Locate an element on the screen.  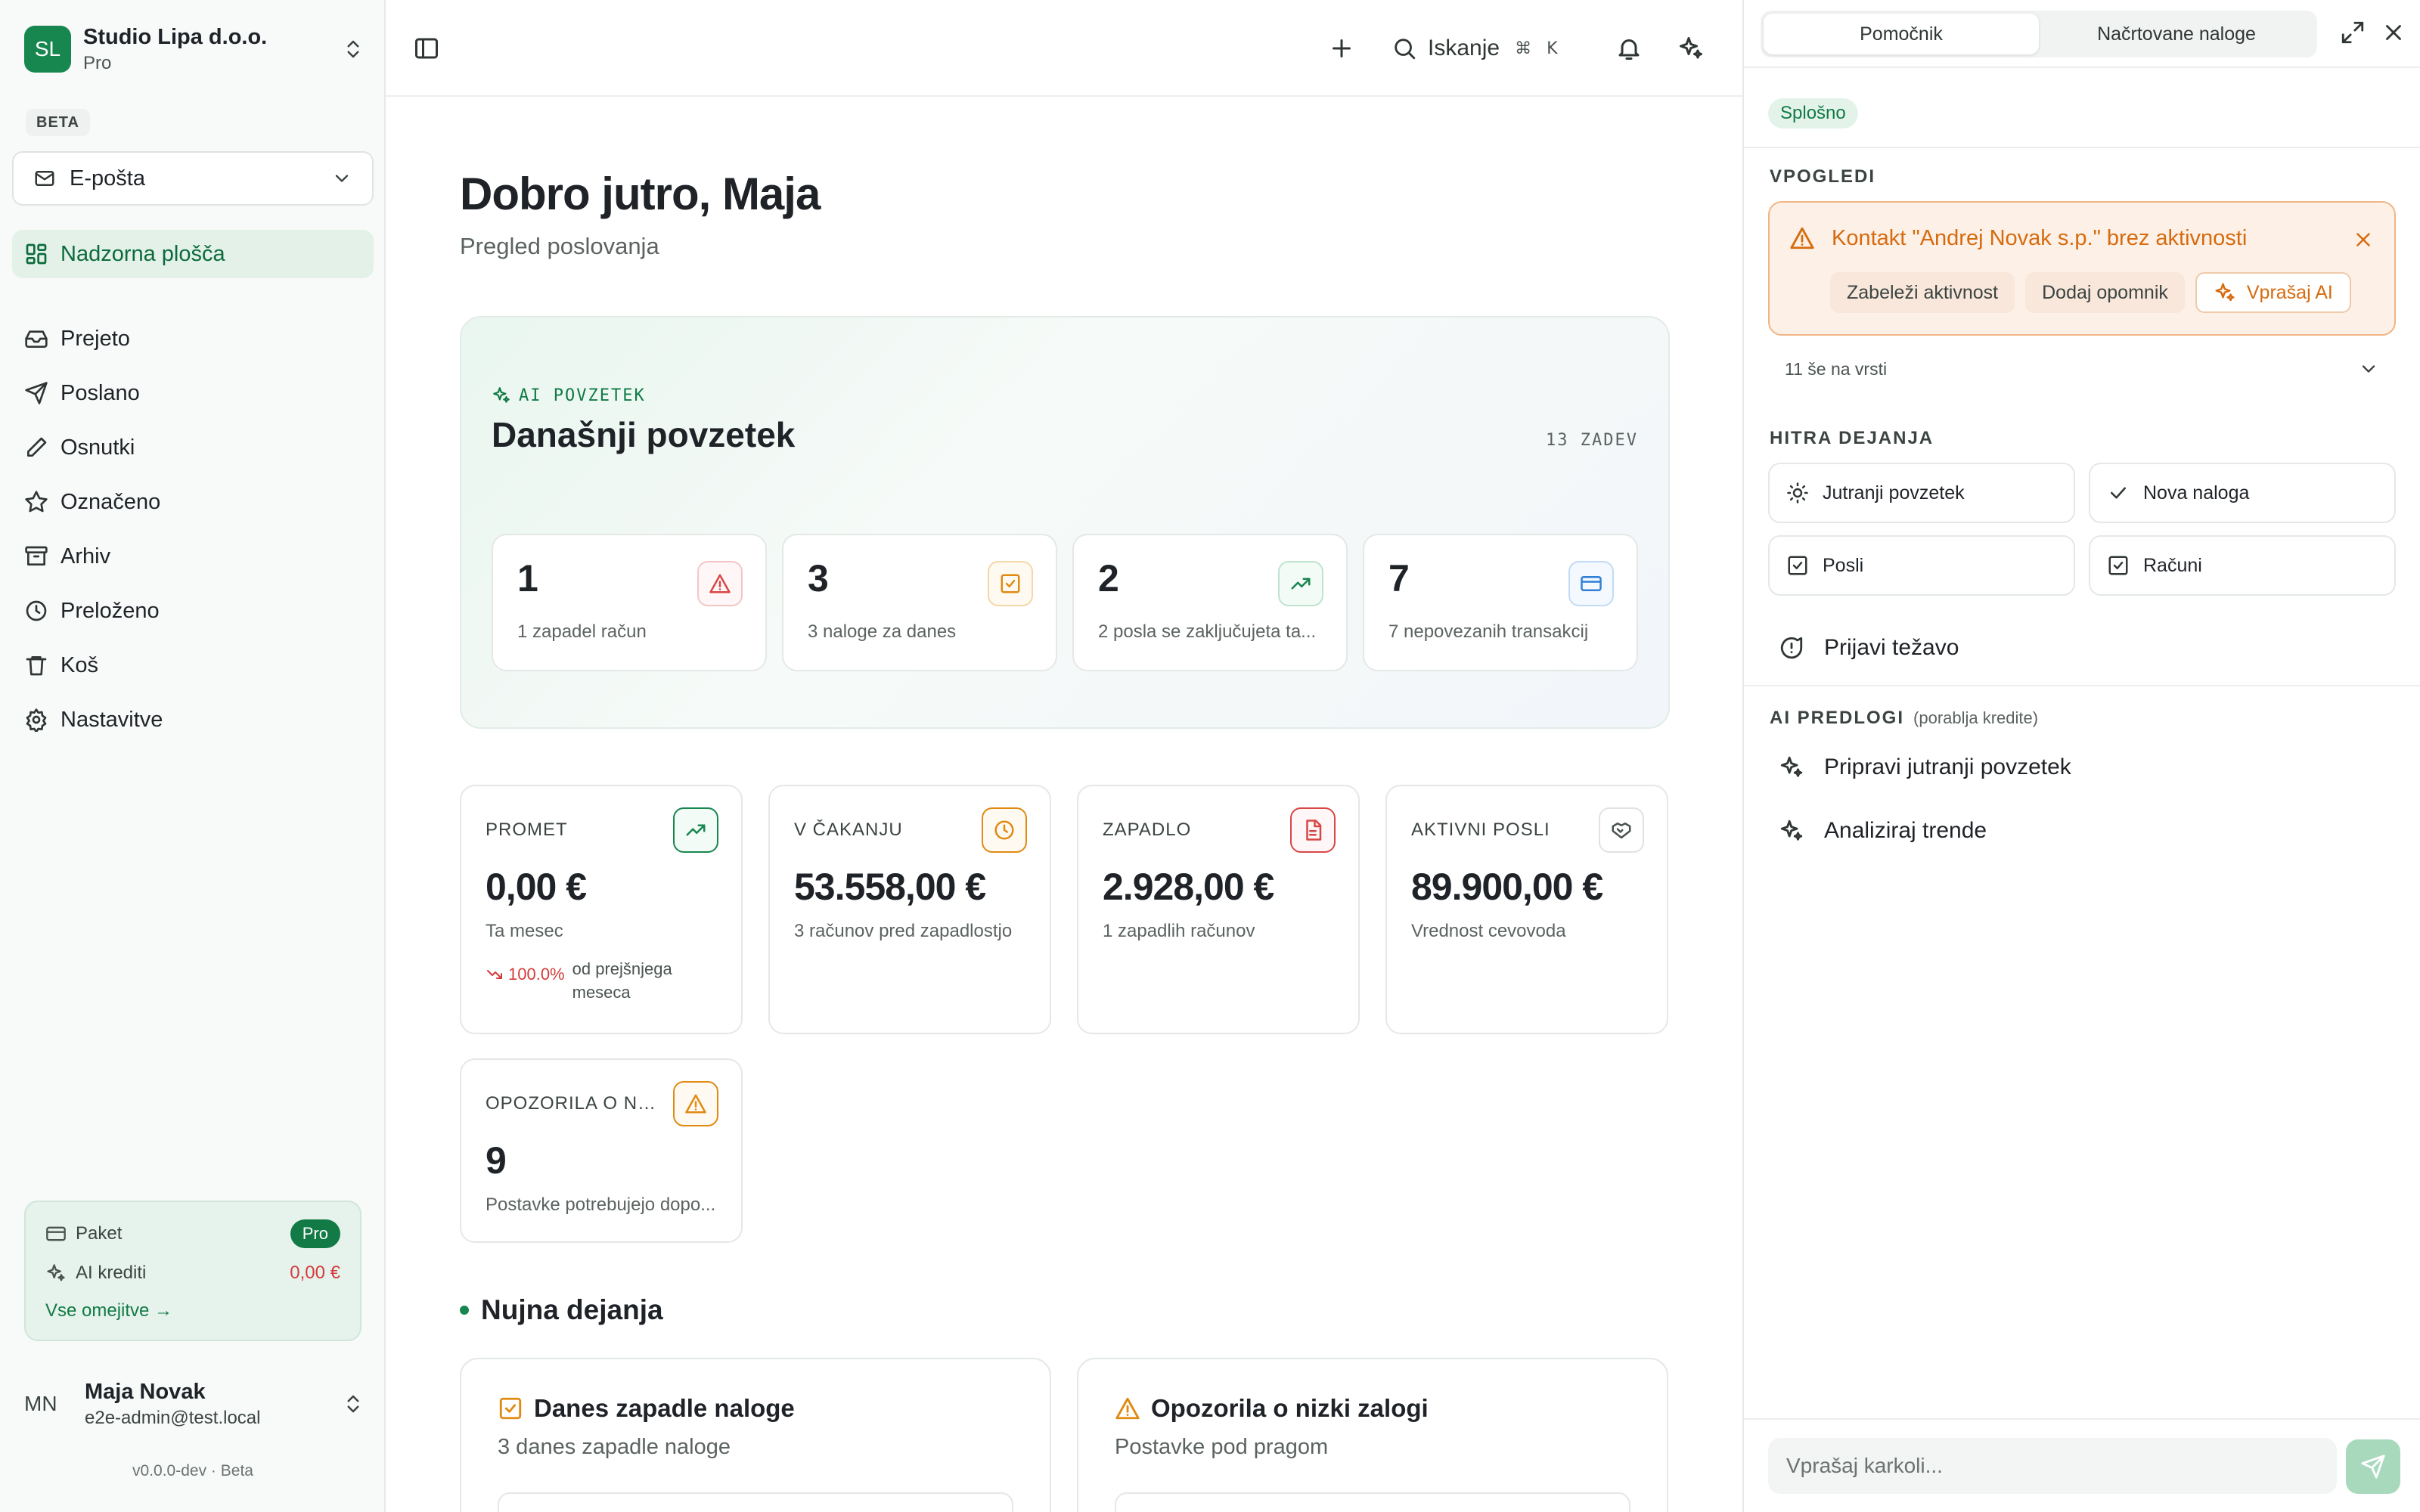
log-activity-button: Zabeleži aktivnost is located at coordinates (1922, 292).